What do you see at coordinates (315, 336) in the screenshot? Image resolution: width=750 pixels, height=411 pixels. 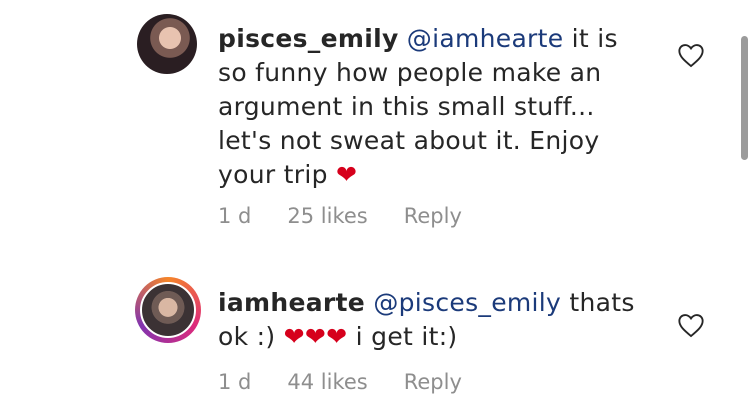 I see `heart-emoji: ❤❤❤` at bounding box center [315, 336].